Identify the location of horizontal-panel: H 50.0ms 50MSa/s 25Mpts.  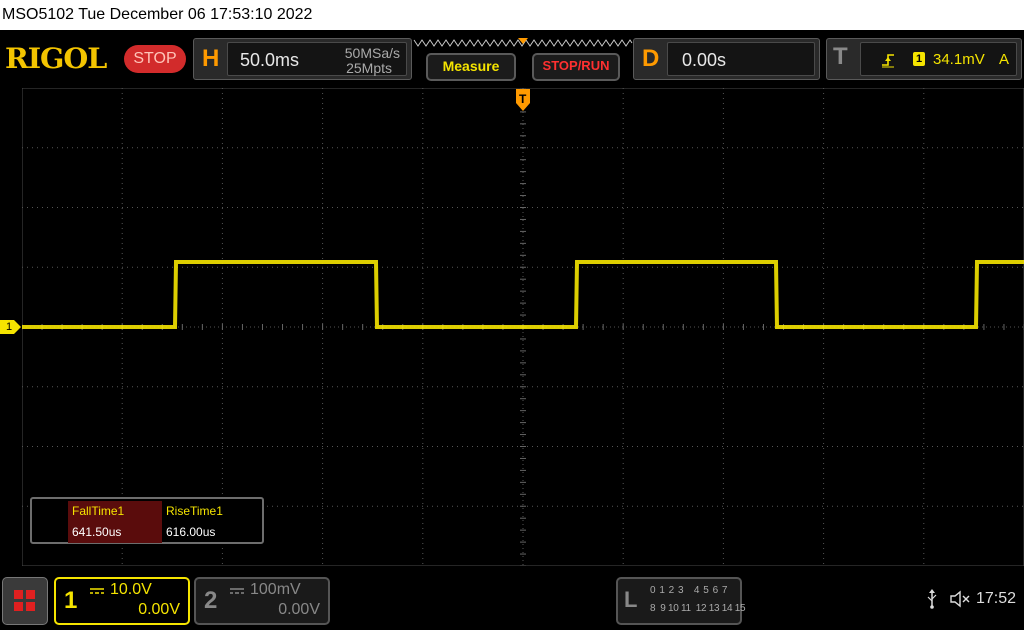
(302, 59).